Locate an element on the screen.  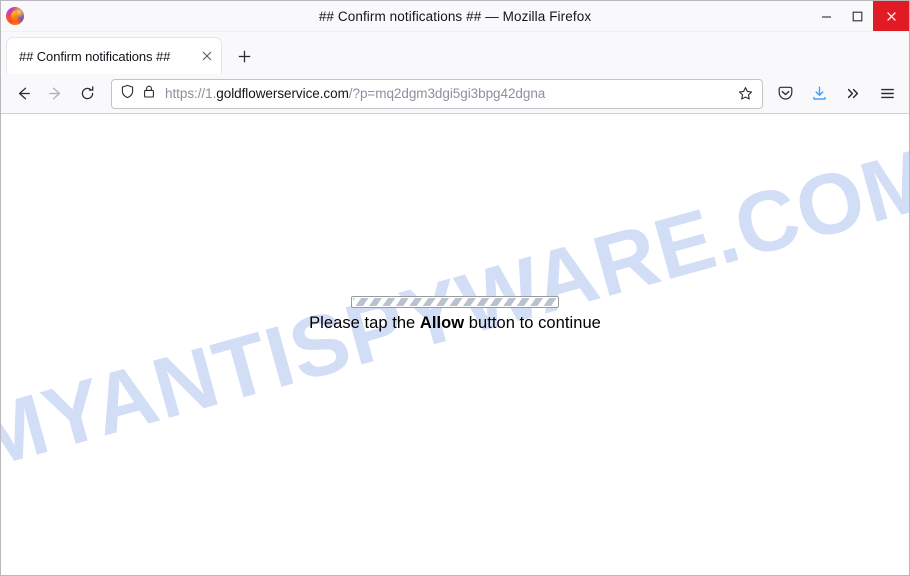
forward-button is located at coordinates (55, 94).